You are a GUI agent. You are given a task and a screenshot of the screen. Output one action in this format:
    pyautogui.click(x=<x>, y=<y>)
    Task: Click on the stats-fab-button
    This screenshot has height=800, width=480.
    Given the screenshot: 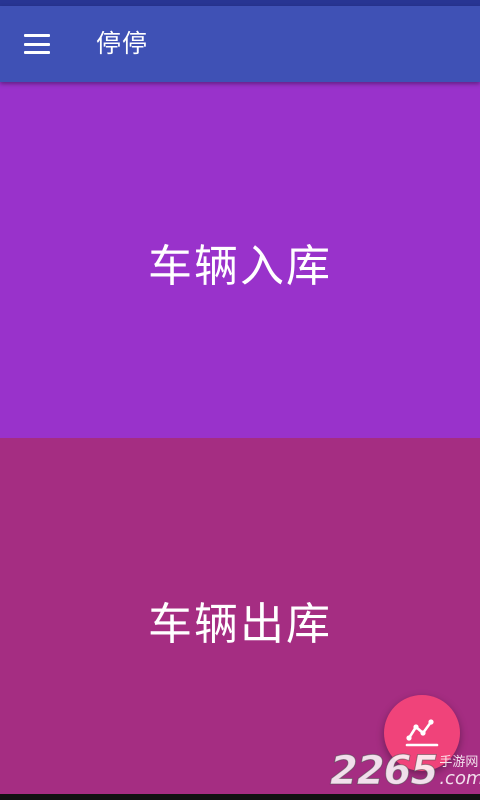 What is the action you would take?
    pyautogui.click(x=422, y=733)
    